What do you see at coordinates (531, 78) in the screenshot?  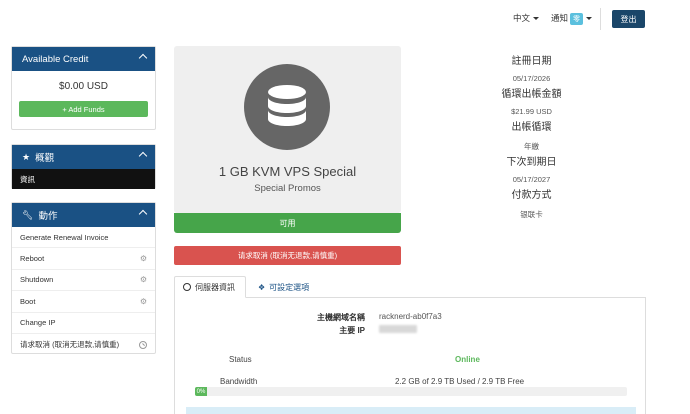 I see `info-value: 05/17/2026` at bounding box center [531, 78].